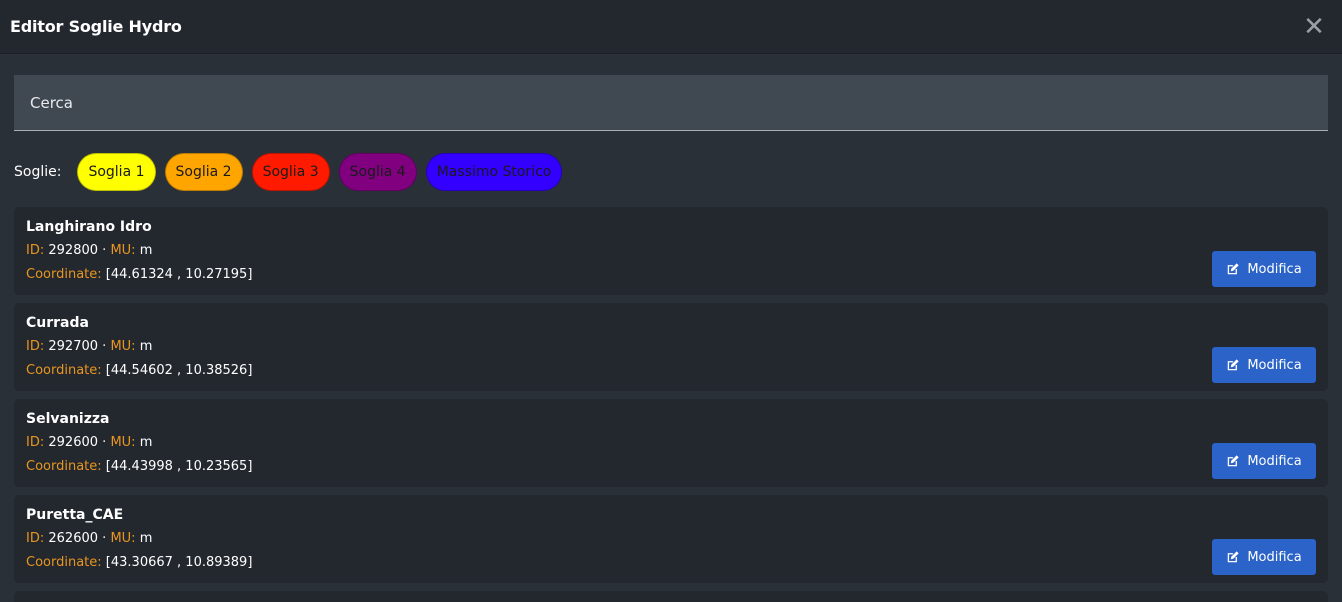 The width and height of the screenshot is (1342, 602). Describe the element at coordinates (203, 172) in the screenshot. I see `legend-pill-soglia-2: Soglia 2` at that location.